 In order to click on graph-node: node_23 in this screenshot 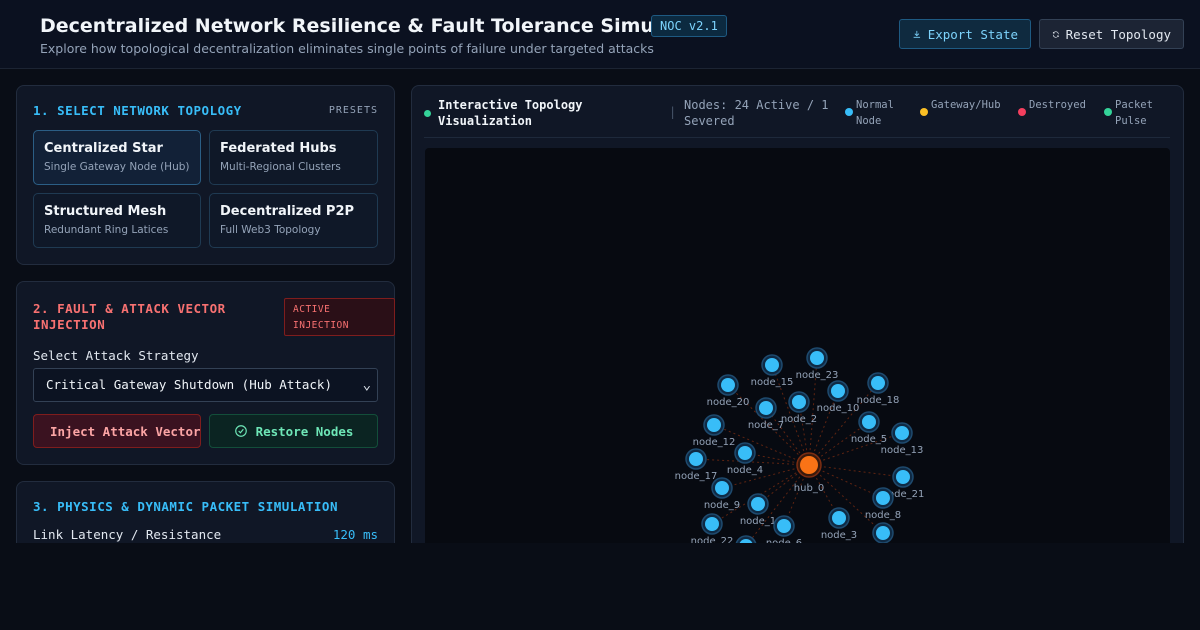, I will do `click(817, 364)`.